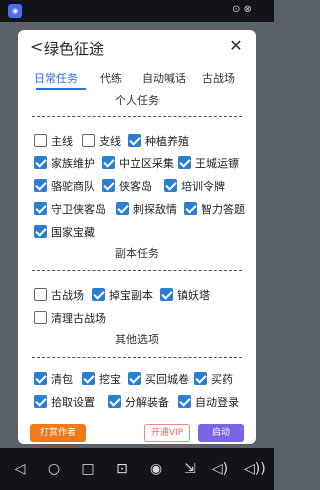 Image resolution: width=320 pixels, height=490 pixels. What do you see at coordinates (147, 402) in the screenshot?
I see `checkbox-label: 分解装备` at bounding box center [147, 402].